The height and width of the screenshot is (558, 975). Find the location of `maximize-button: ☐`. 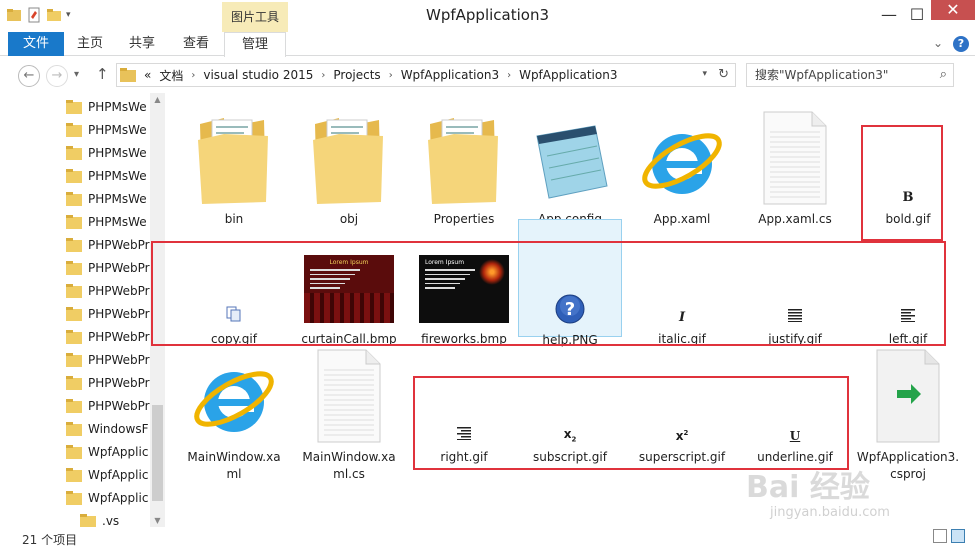

maximize-button: ☐ is located at coordinates (917, 15).